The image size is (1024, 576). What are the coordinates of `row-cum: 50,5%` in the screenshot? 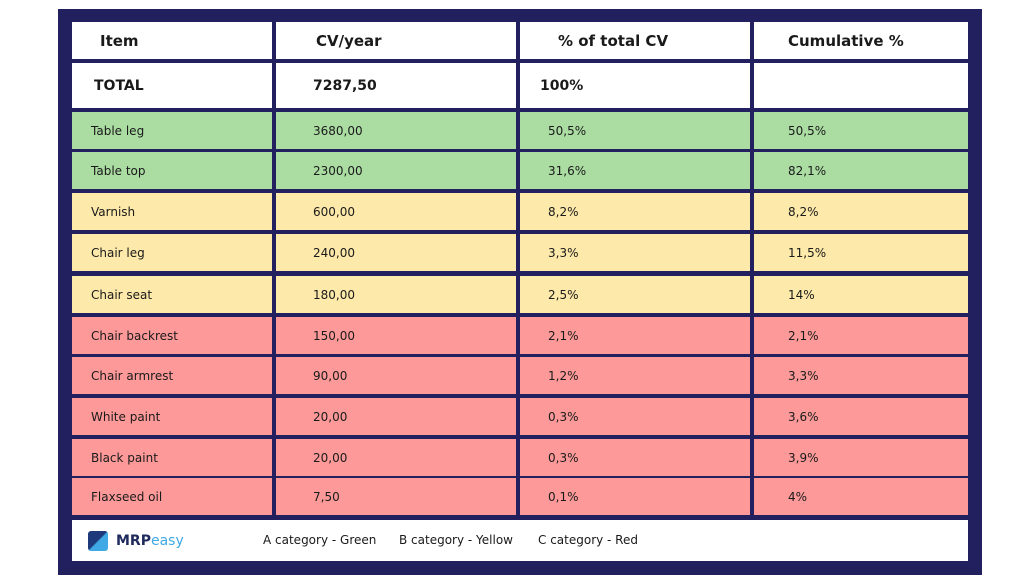 It's located at (861, 130).